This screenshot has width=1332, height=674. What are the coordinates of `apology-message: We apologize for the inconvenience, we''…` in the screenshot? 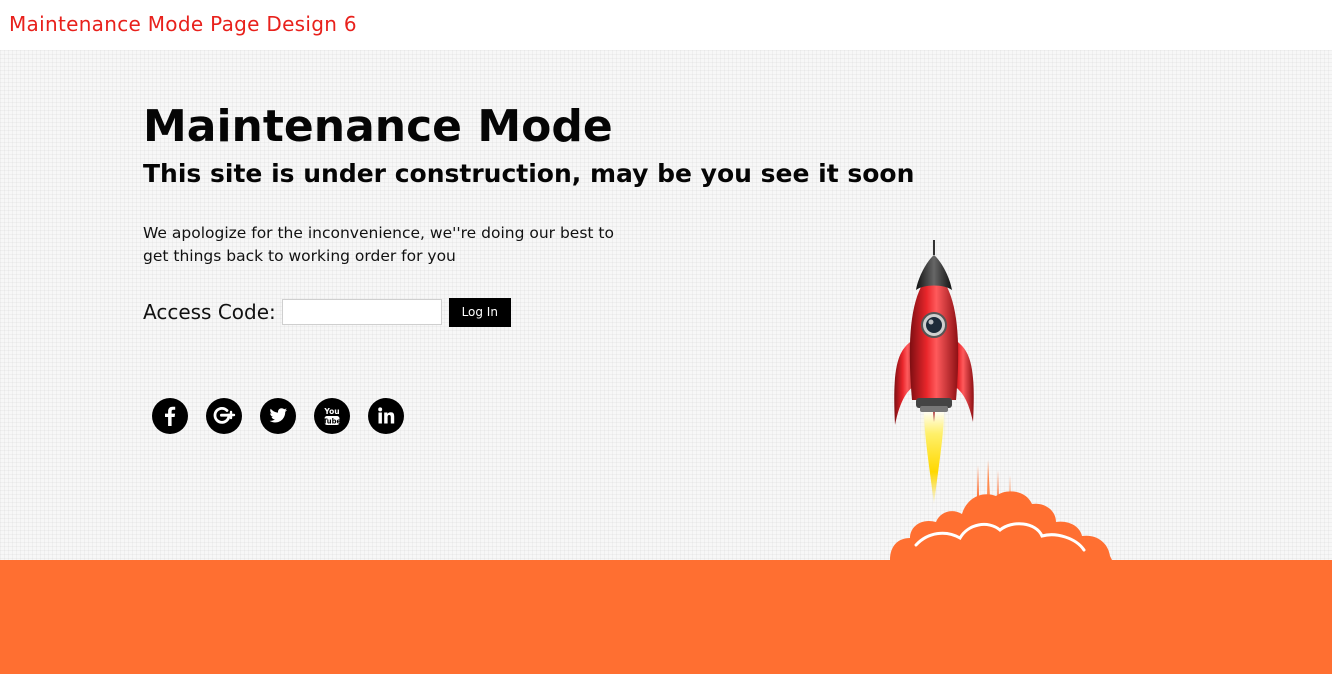 It's located at (378, 244).